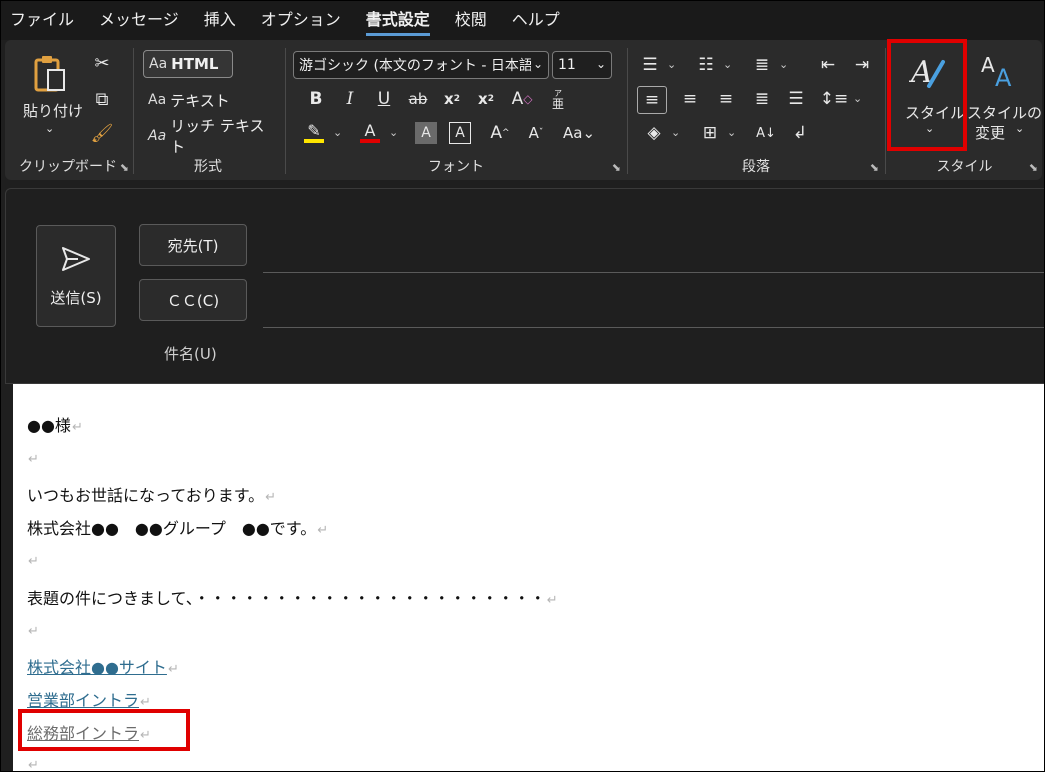  I want to click on paste-button: 貼り付け ⌄, so click(51, 98).